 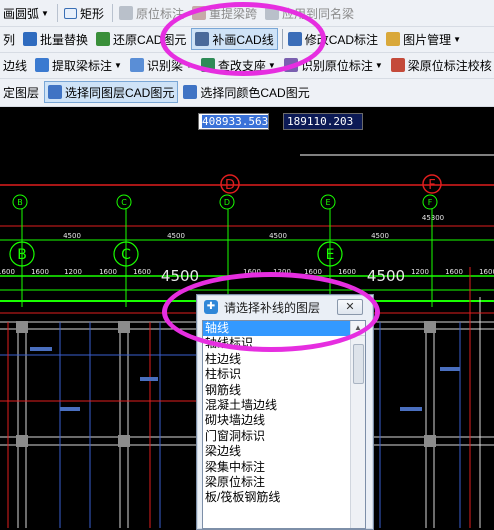 What do you see at coordinates (150, 39) in the screenshot?
I see `restore-cad-label: 还原CAD图元` at bounding box center [150, 39].